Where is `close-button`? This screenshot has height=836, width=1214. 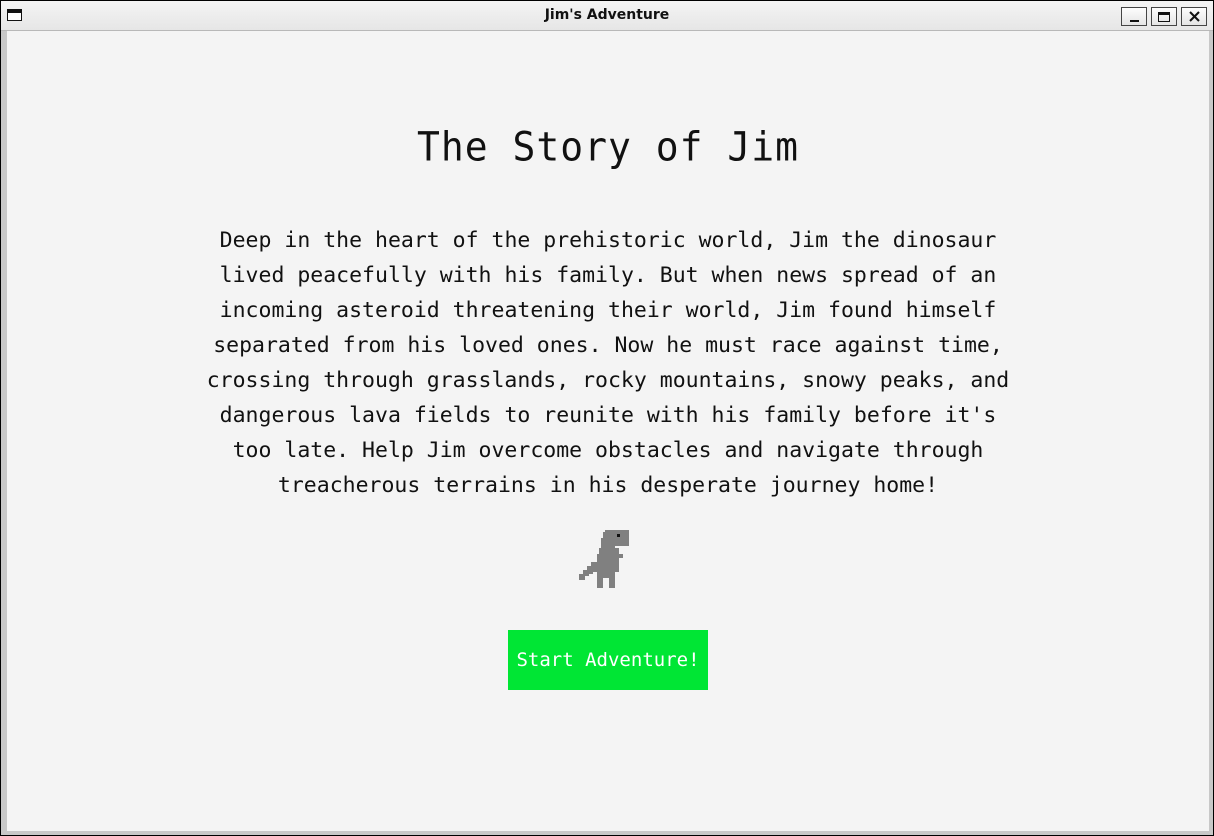
close-button is located at coordinates (1194, 16).